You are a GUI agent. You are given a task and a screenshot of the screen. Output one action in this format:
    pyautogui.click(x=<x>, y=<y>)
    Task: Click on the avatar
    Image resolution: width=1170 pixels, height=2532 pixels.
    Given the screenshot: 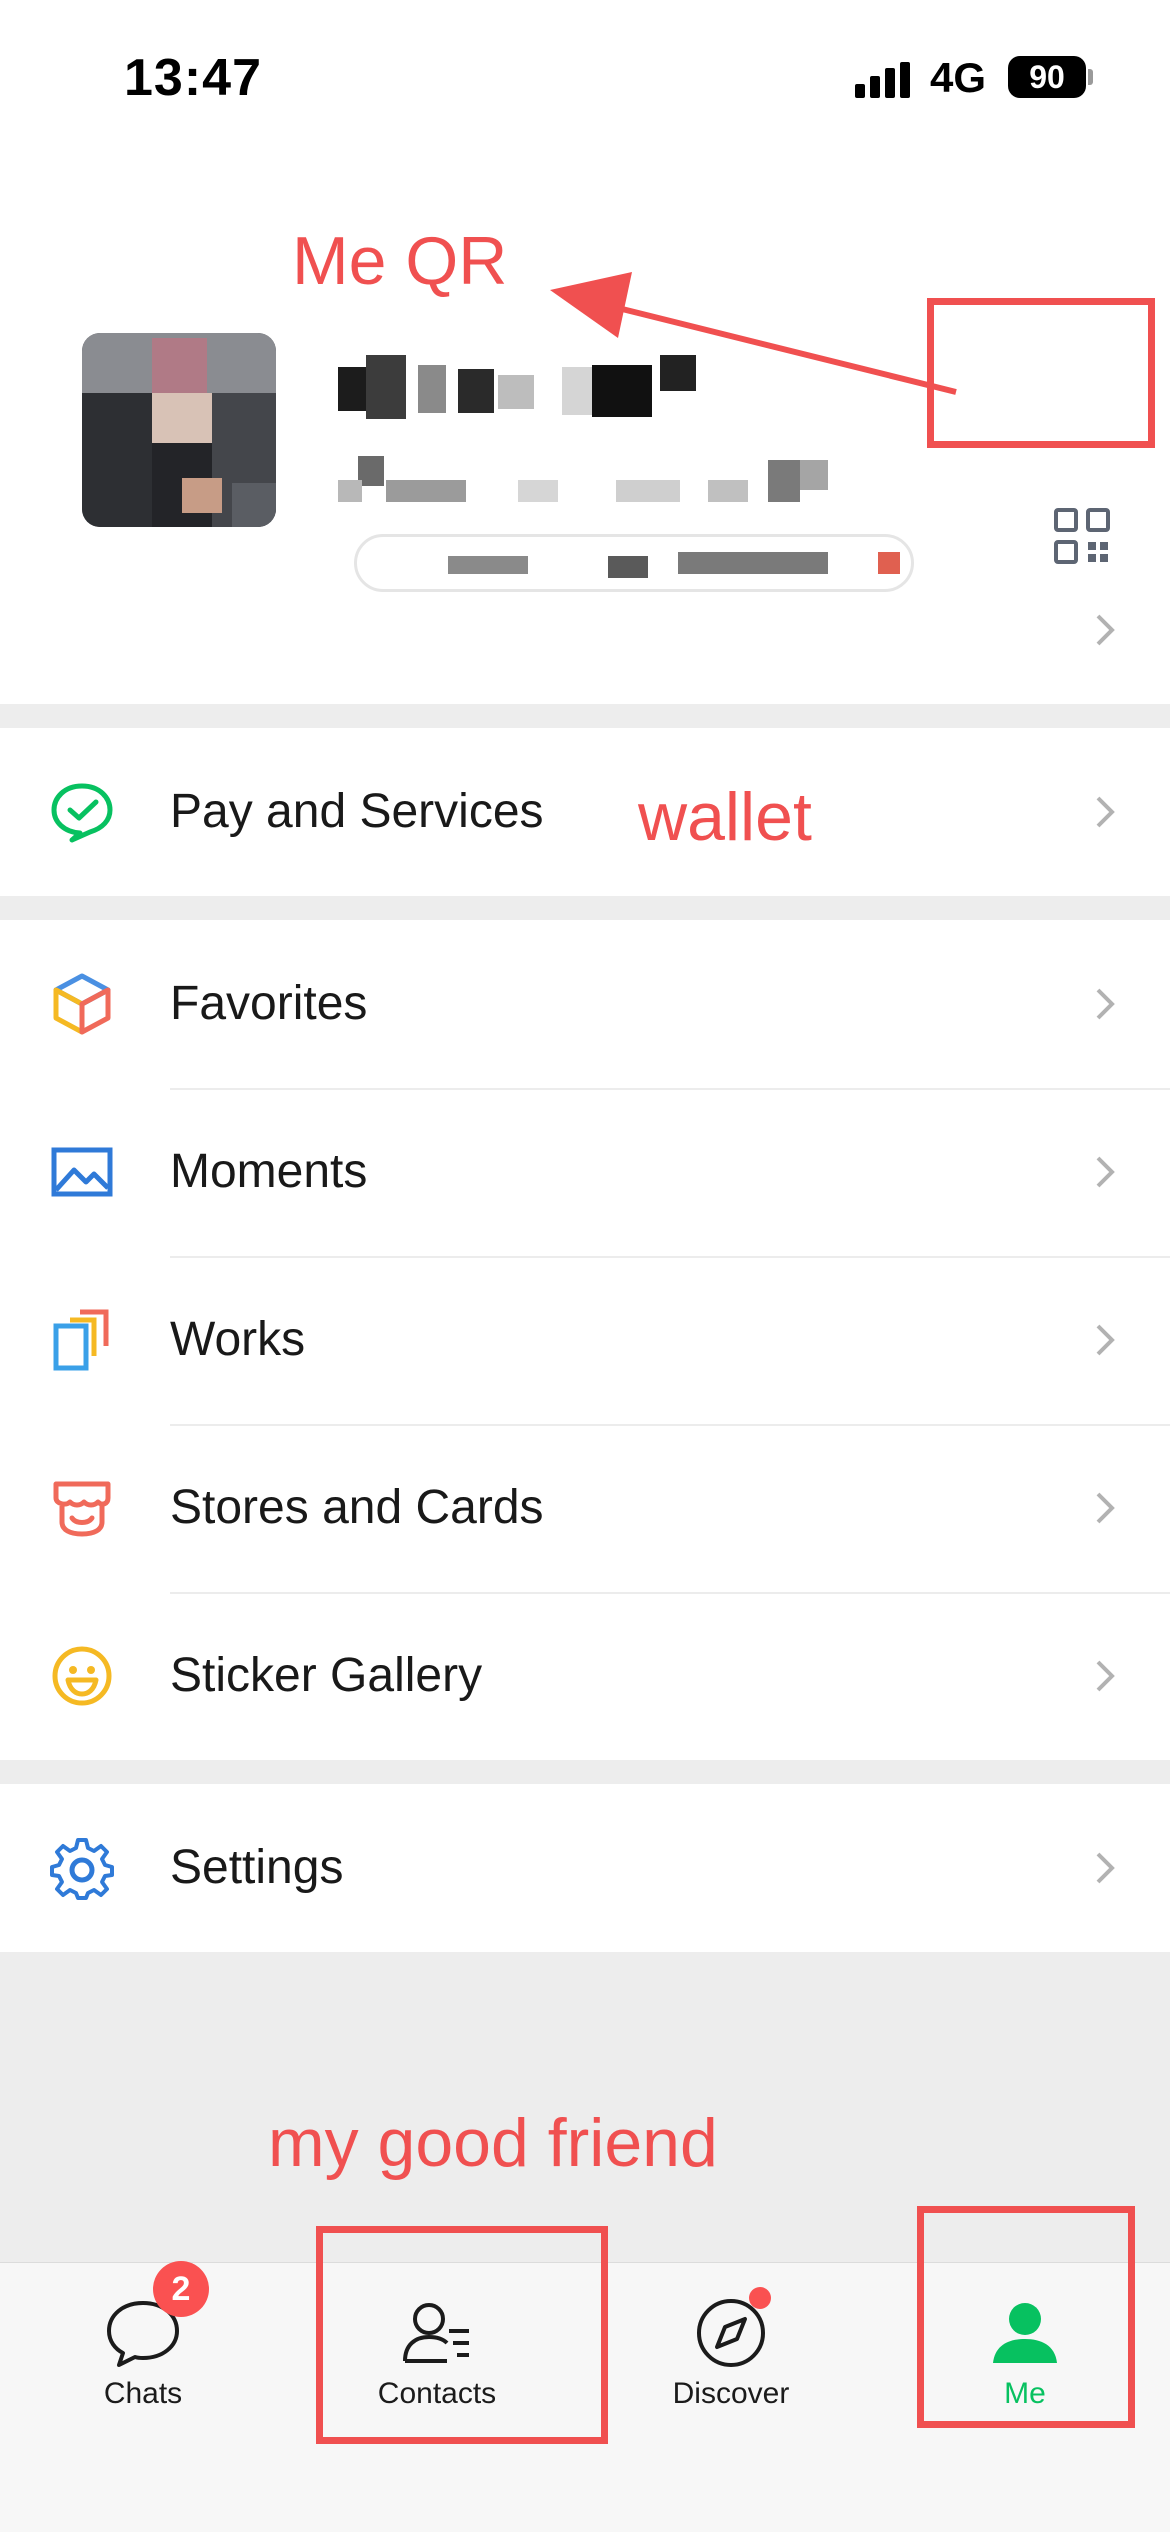 What is the action you would take?
    pyautogui.click(x=179, y=430)
    